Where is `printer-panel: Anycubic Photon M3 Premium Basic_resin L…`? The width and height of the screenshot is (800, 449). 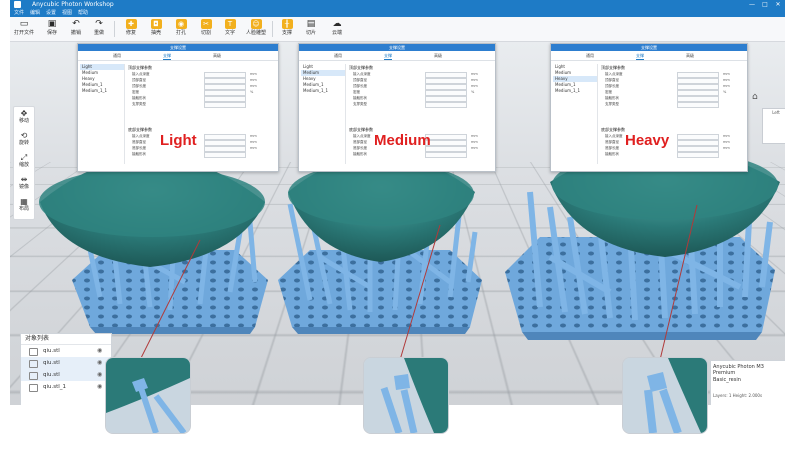 printer-panel: Anycubic Photon M3 Premium Basic_resin L… is located at coordinates (747, 382).